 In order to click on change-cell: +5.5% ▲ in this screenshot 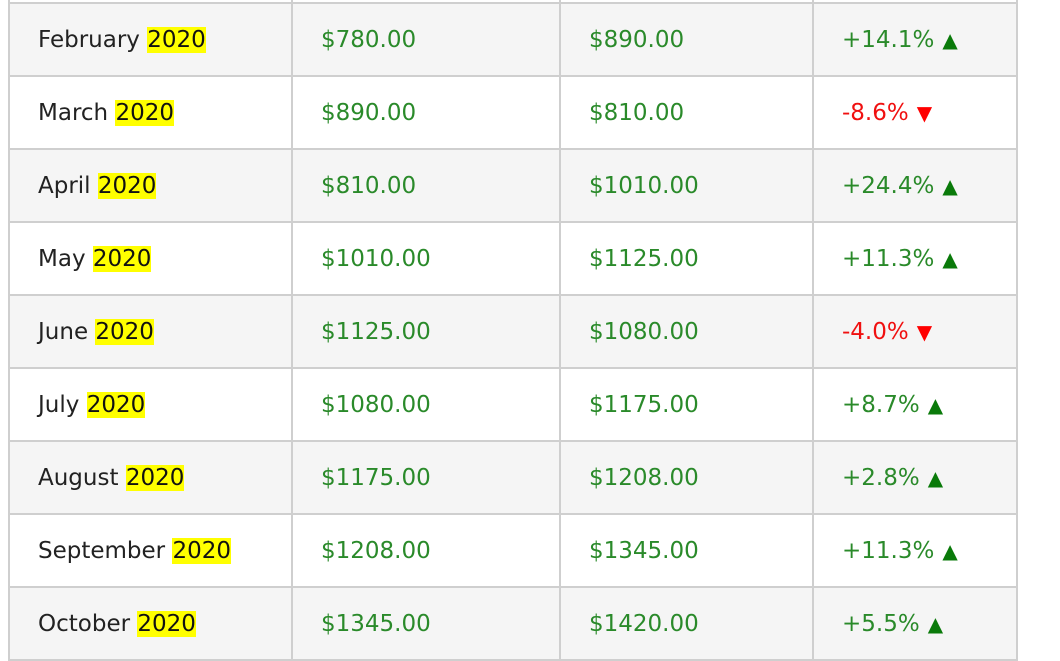, I will do `click(915, 623)`.